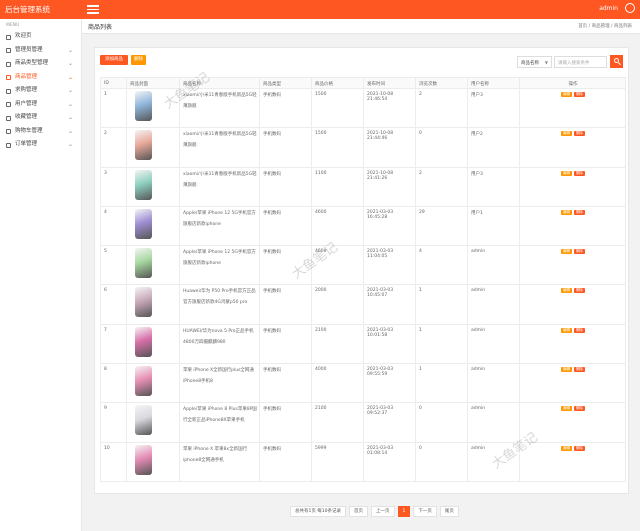 This screenshot has height=531, width=640. Describe the element at coordinates (359, 511) in the screenshot. I see `first-page-button: 首页` at that location.